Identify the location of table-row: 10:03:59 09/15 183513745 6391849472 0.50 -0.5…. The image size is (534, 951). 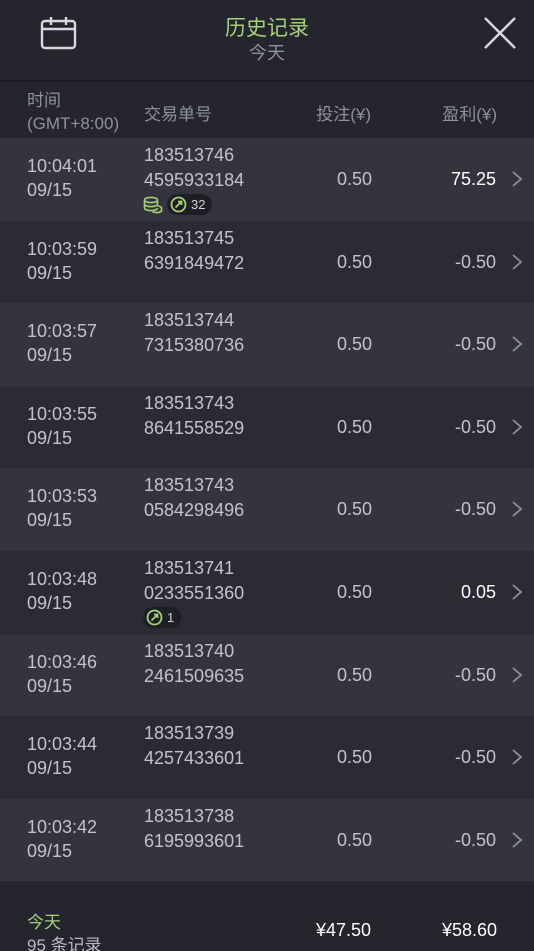
(267, 262).